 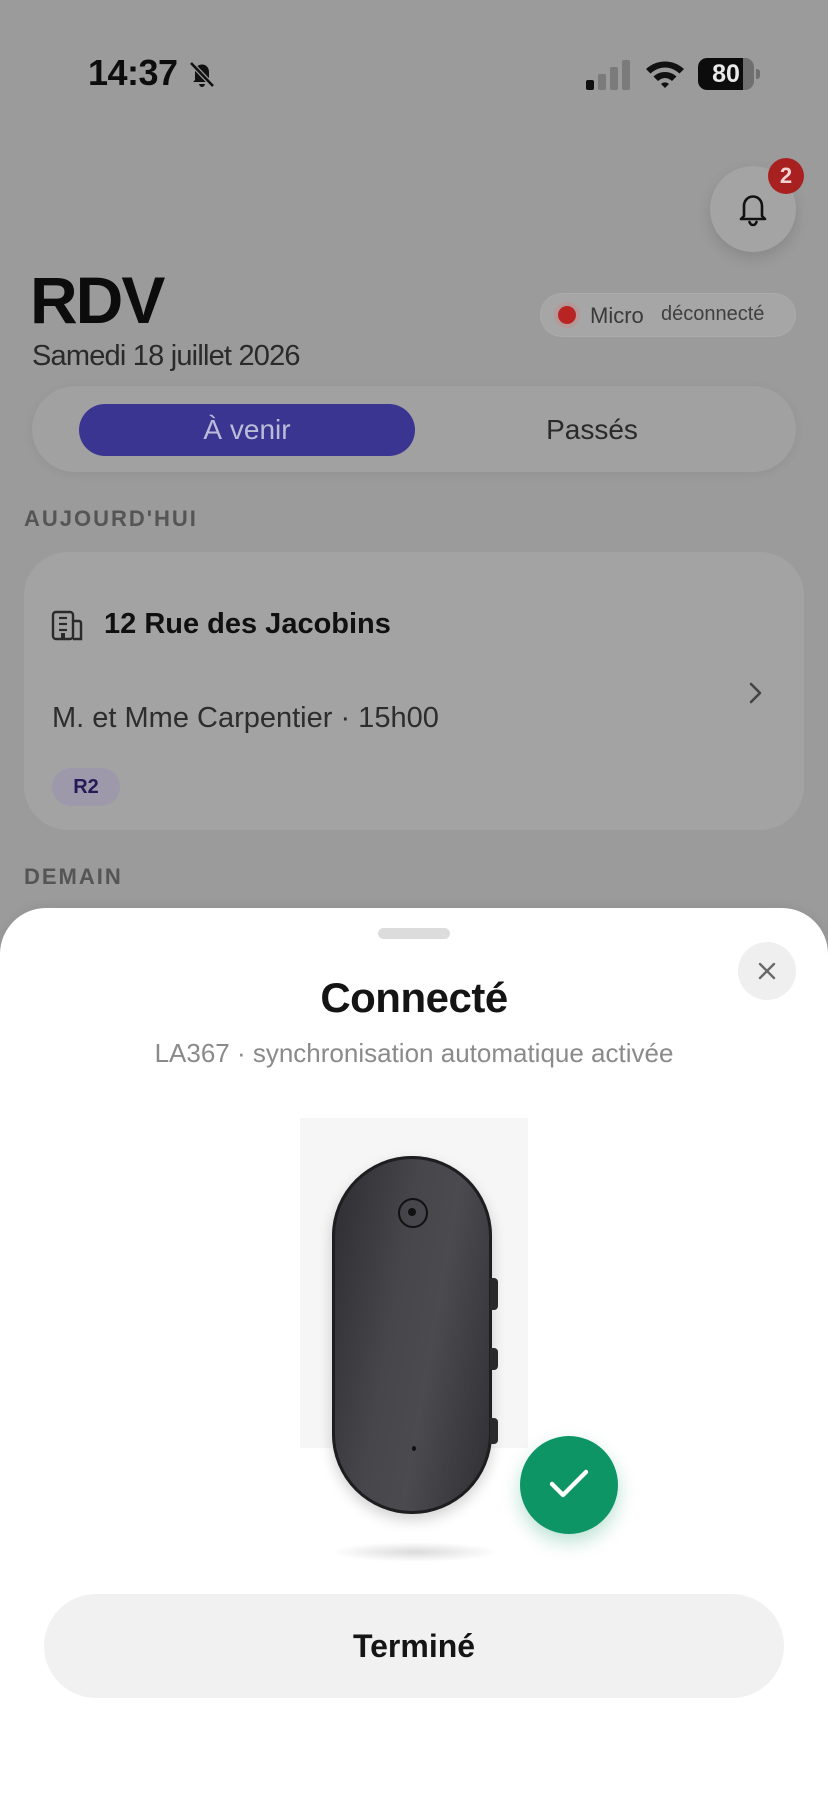 What do you see at coordinates (617, 315) in the screenshot?
I see `micro-label: Micro` at bounding box center [617, 315].